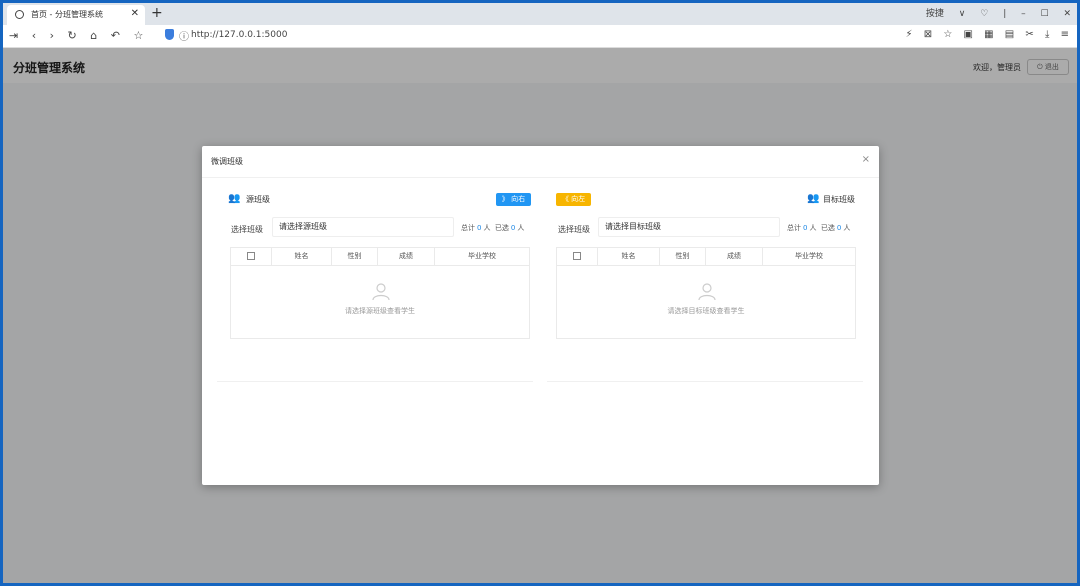  What do you see at coordinates (706, 311) in the screenshot?
I see `empty-message: 请选择目标班级查看学生` at bounding box center [706, 311].